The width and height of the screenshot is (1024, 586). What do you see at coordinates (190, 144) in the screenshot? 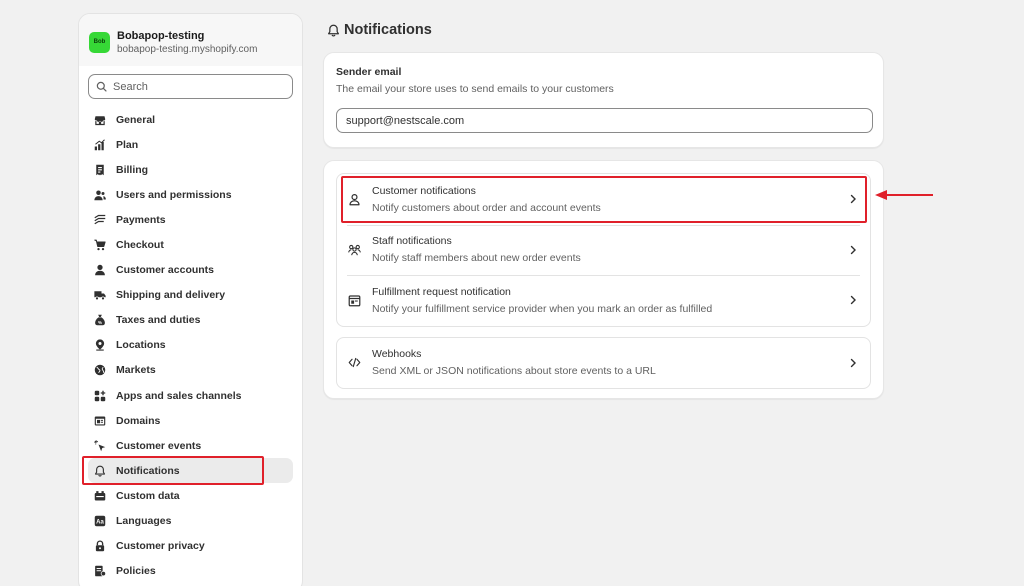
I see `sidebar-item-plan: Plan` at bounding box center [190, 144].